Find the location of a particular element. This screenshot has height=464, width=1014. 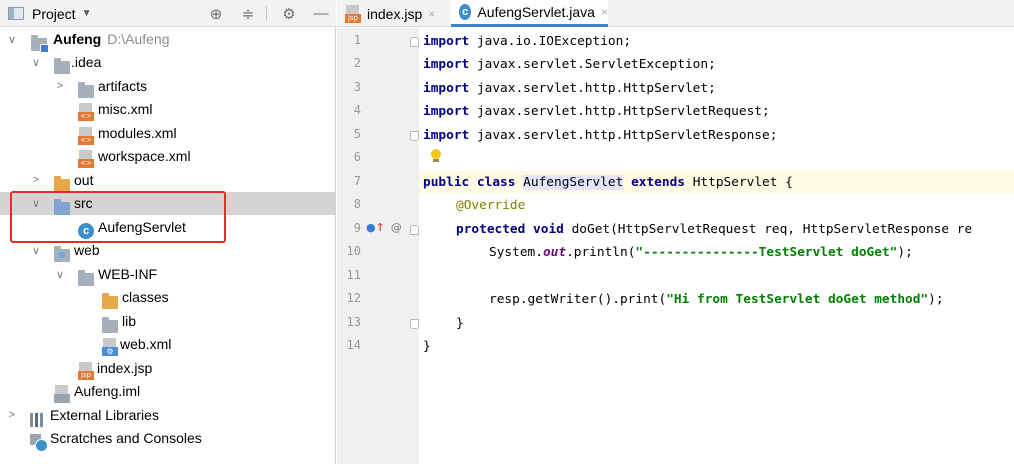

tree-node-out: > out is located at coordinates (168, 180).